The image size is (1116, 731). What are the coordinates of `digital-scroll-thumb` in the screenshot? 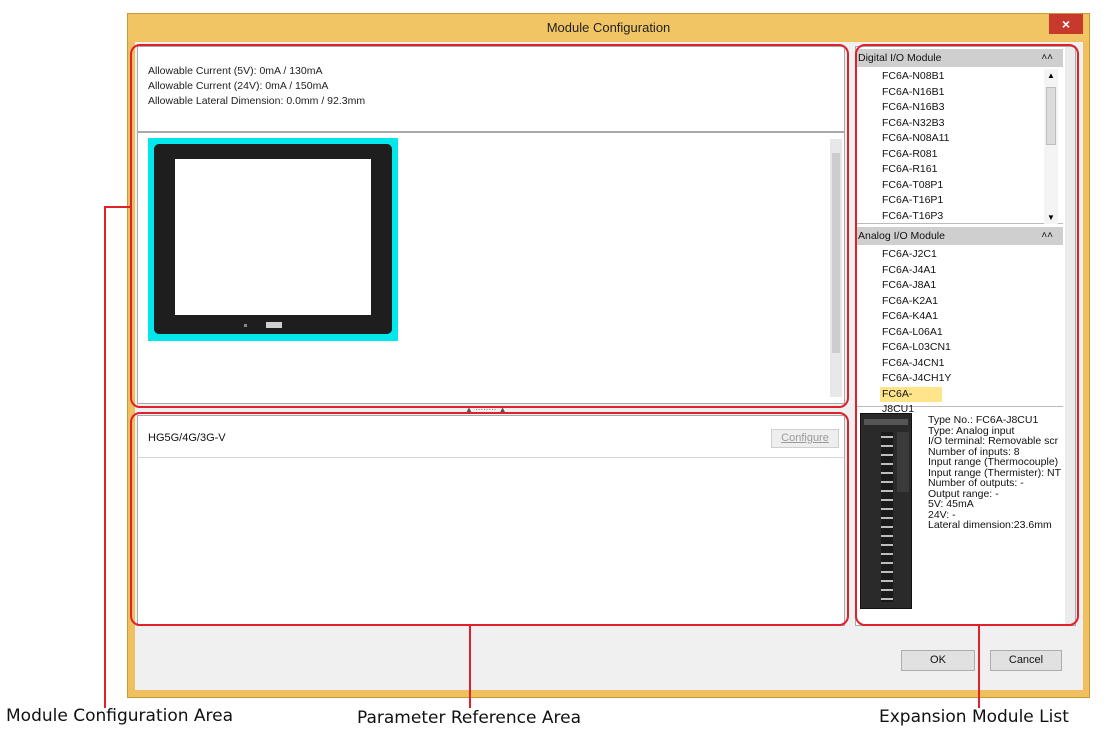 It's located at (1051, 116).